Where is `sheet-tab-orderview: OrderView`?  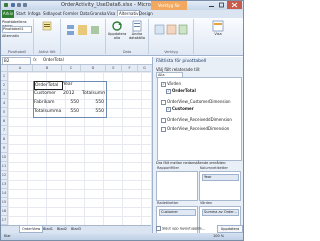 sheet-tab-orderview: OrderView is located at coordinates (31, 229).